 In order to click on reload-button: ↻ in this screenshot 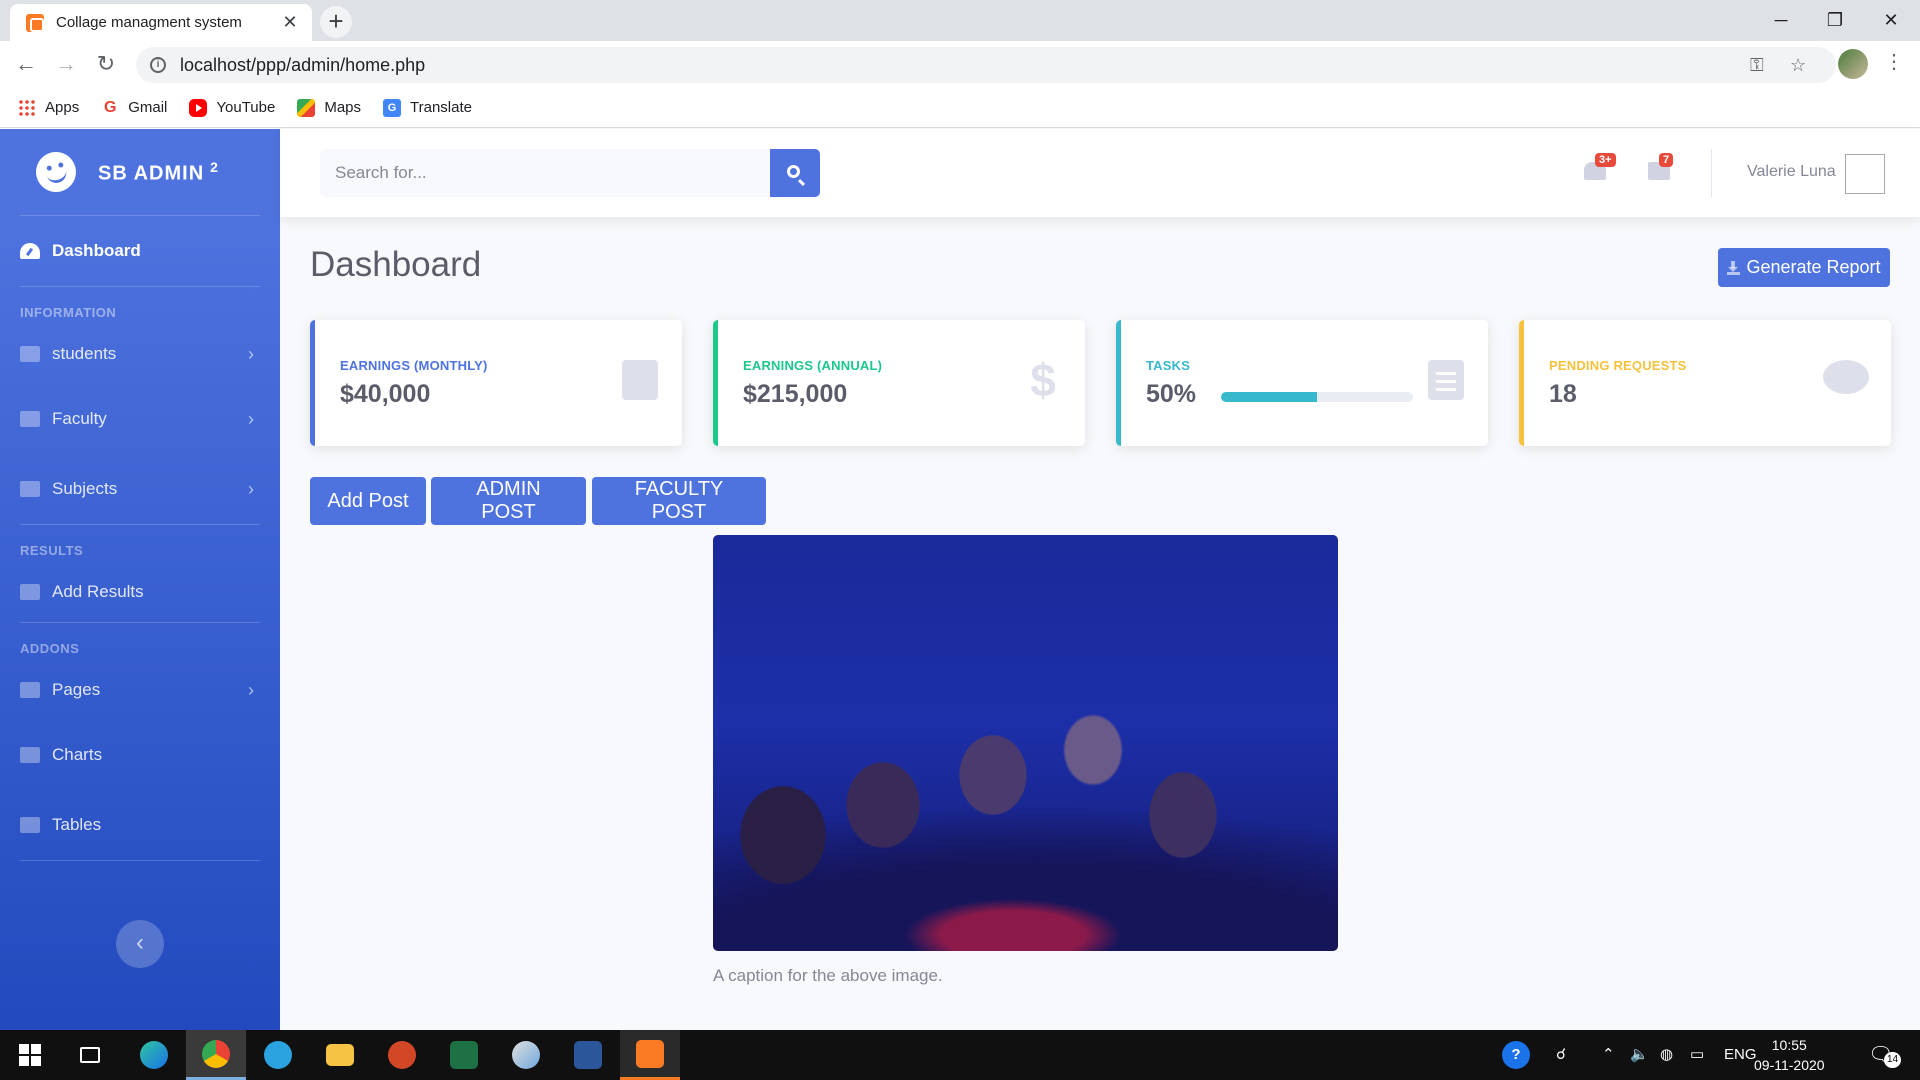, I will do `click(106, 64)`.